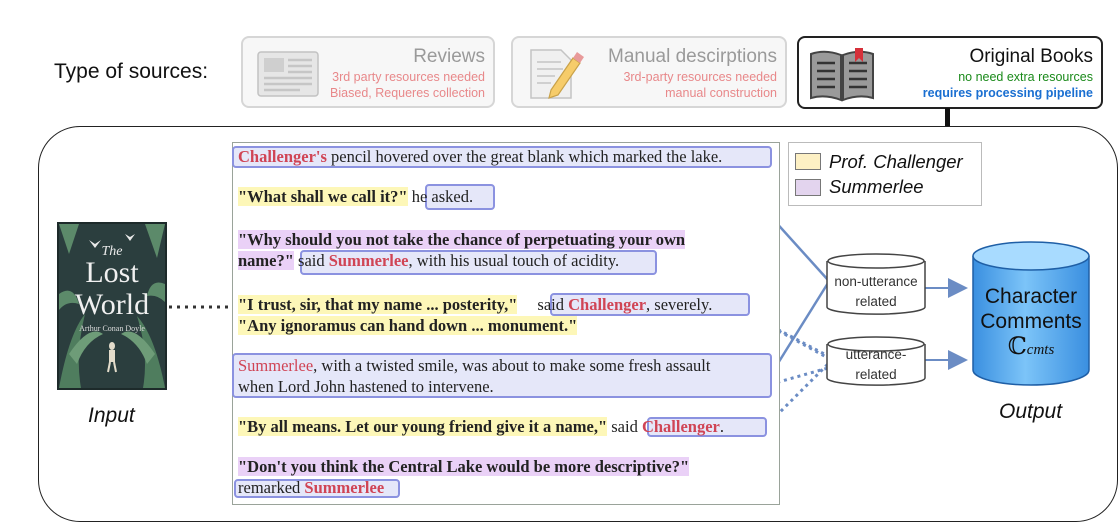  I want to click on database-line2: Comments, so click(1031, 321).